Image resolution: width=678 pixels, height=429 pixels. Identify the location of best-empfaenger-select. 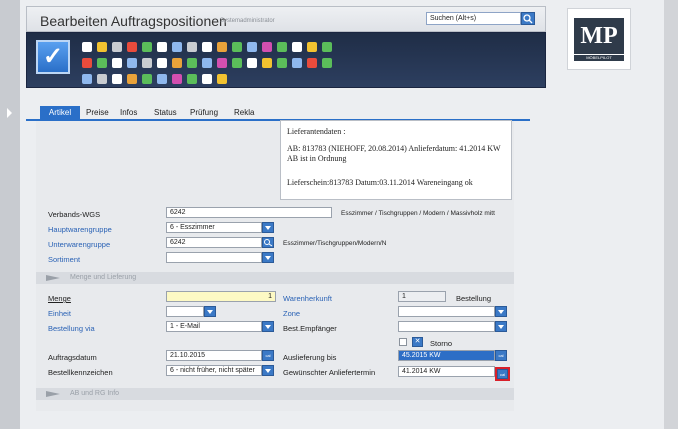
(446, 326).